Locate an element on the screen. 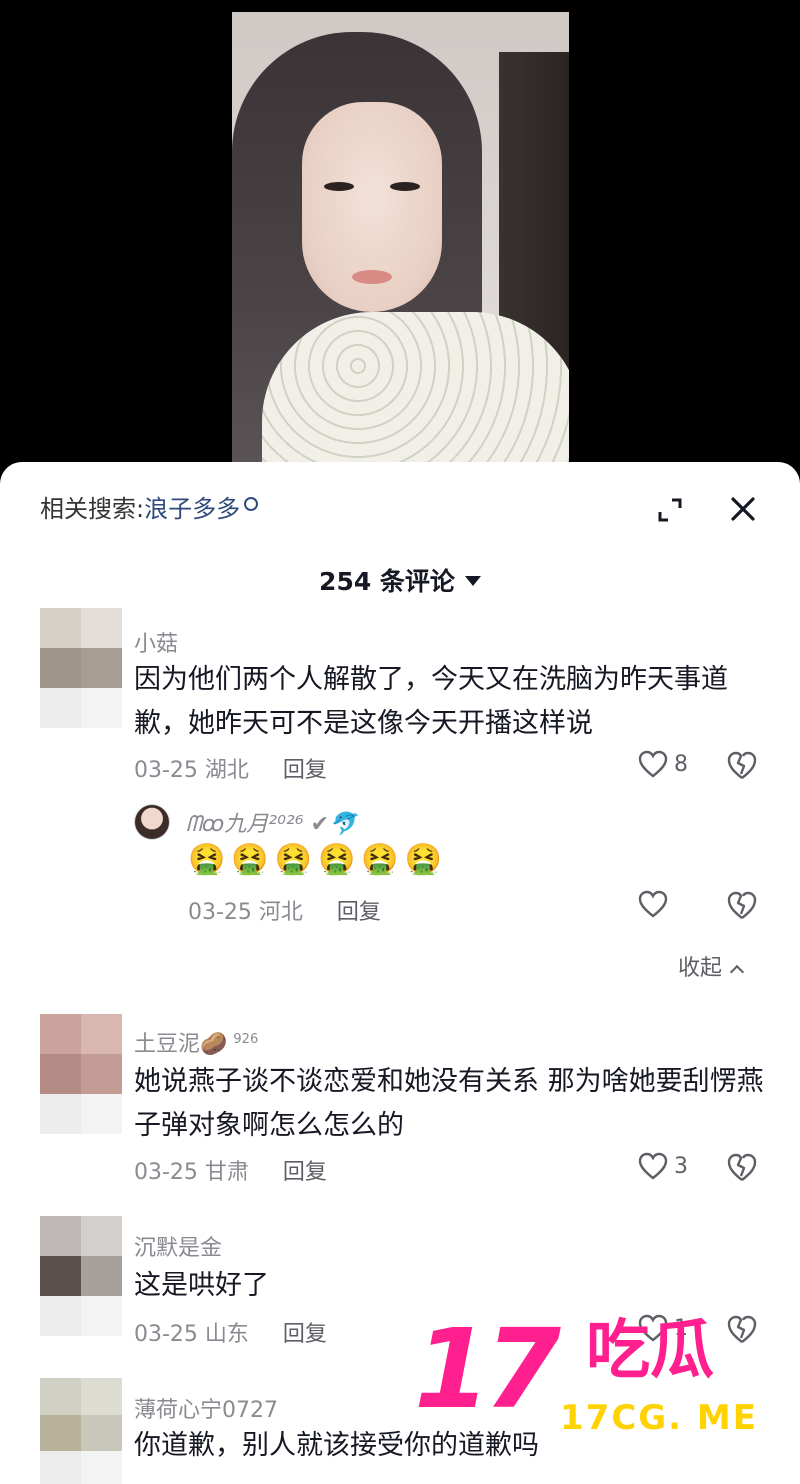 The height and width of the screenshot is (1484, 800). comment-text: 她说燕子谈不谈恋爱和她没有关系 那为啥她要刮愣燕子弹对象啊怎么怎么的 is located at coordinates (449, 1103).